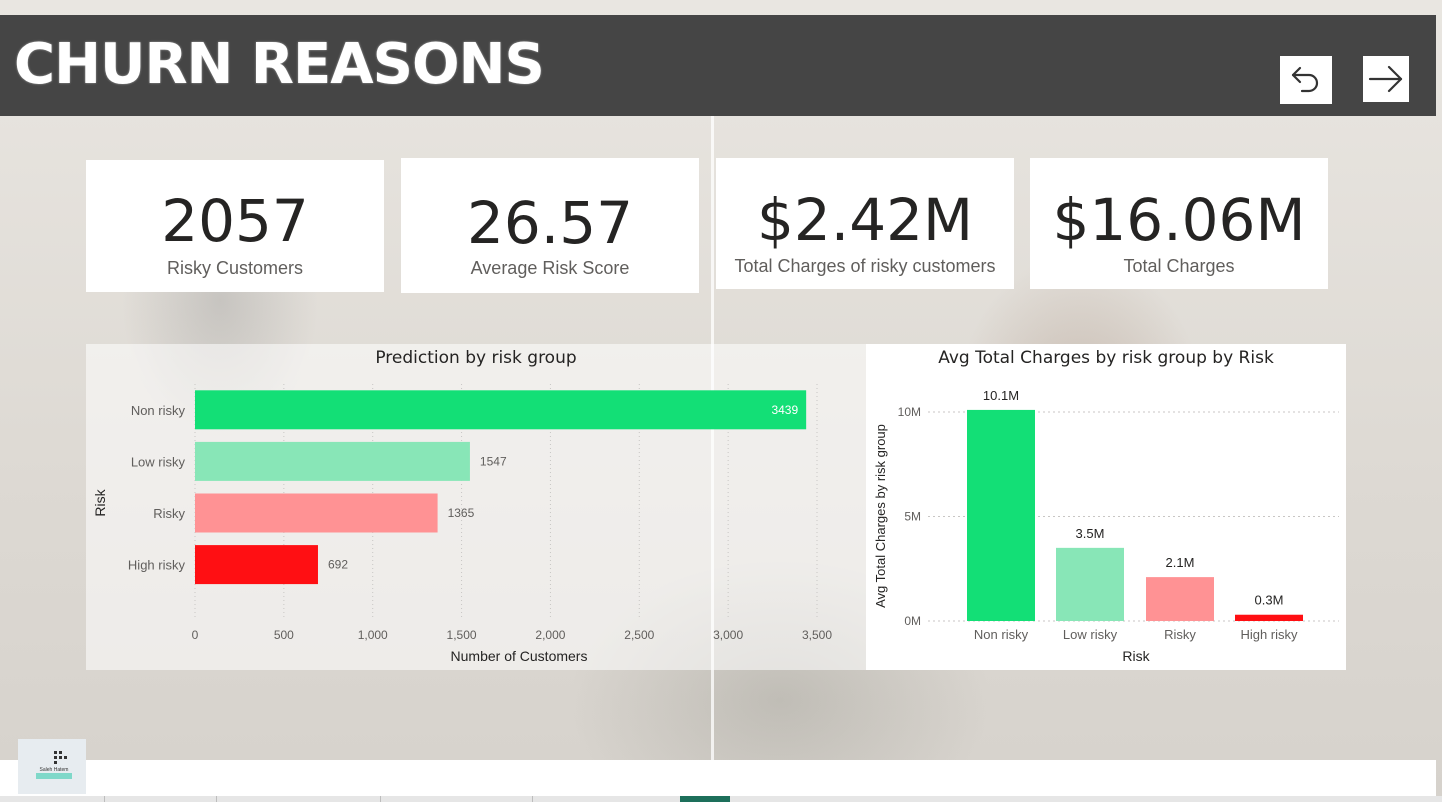  What do you see at coordinates (235, 268) in the screenshot?
I see `kpi-label: Risky Customers` at bounding box center [235, 268].